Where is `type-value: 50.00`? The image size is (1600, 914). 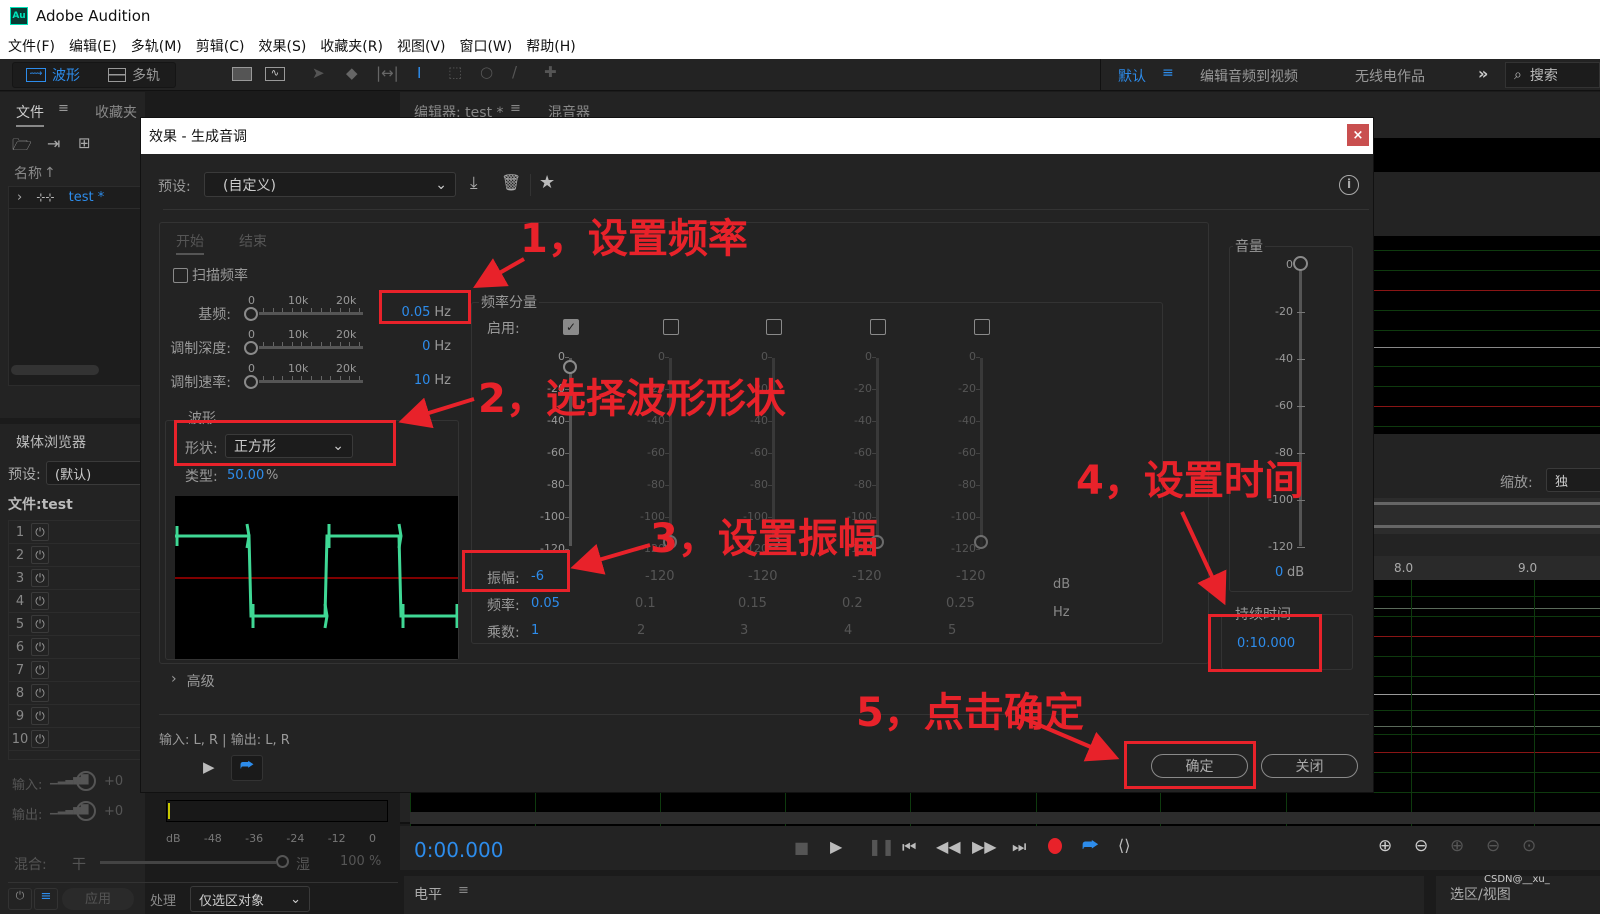 type-value: 50.00 is located at coordinates (245, 475).